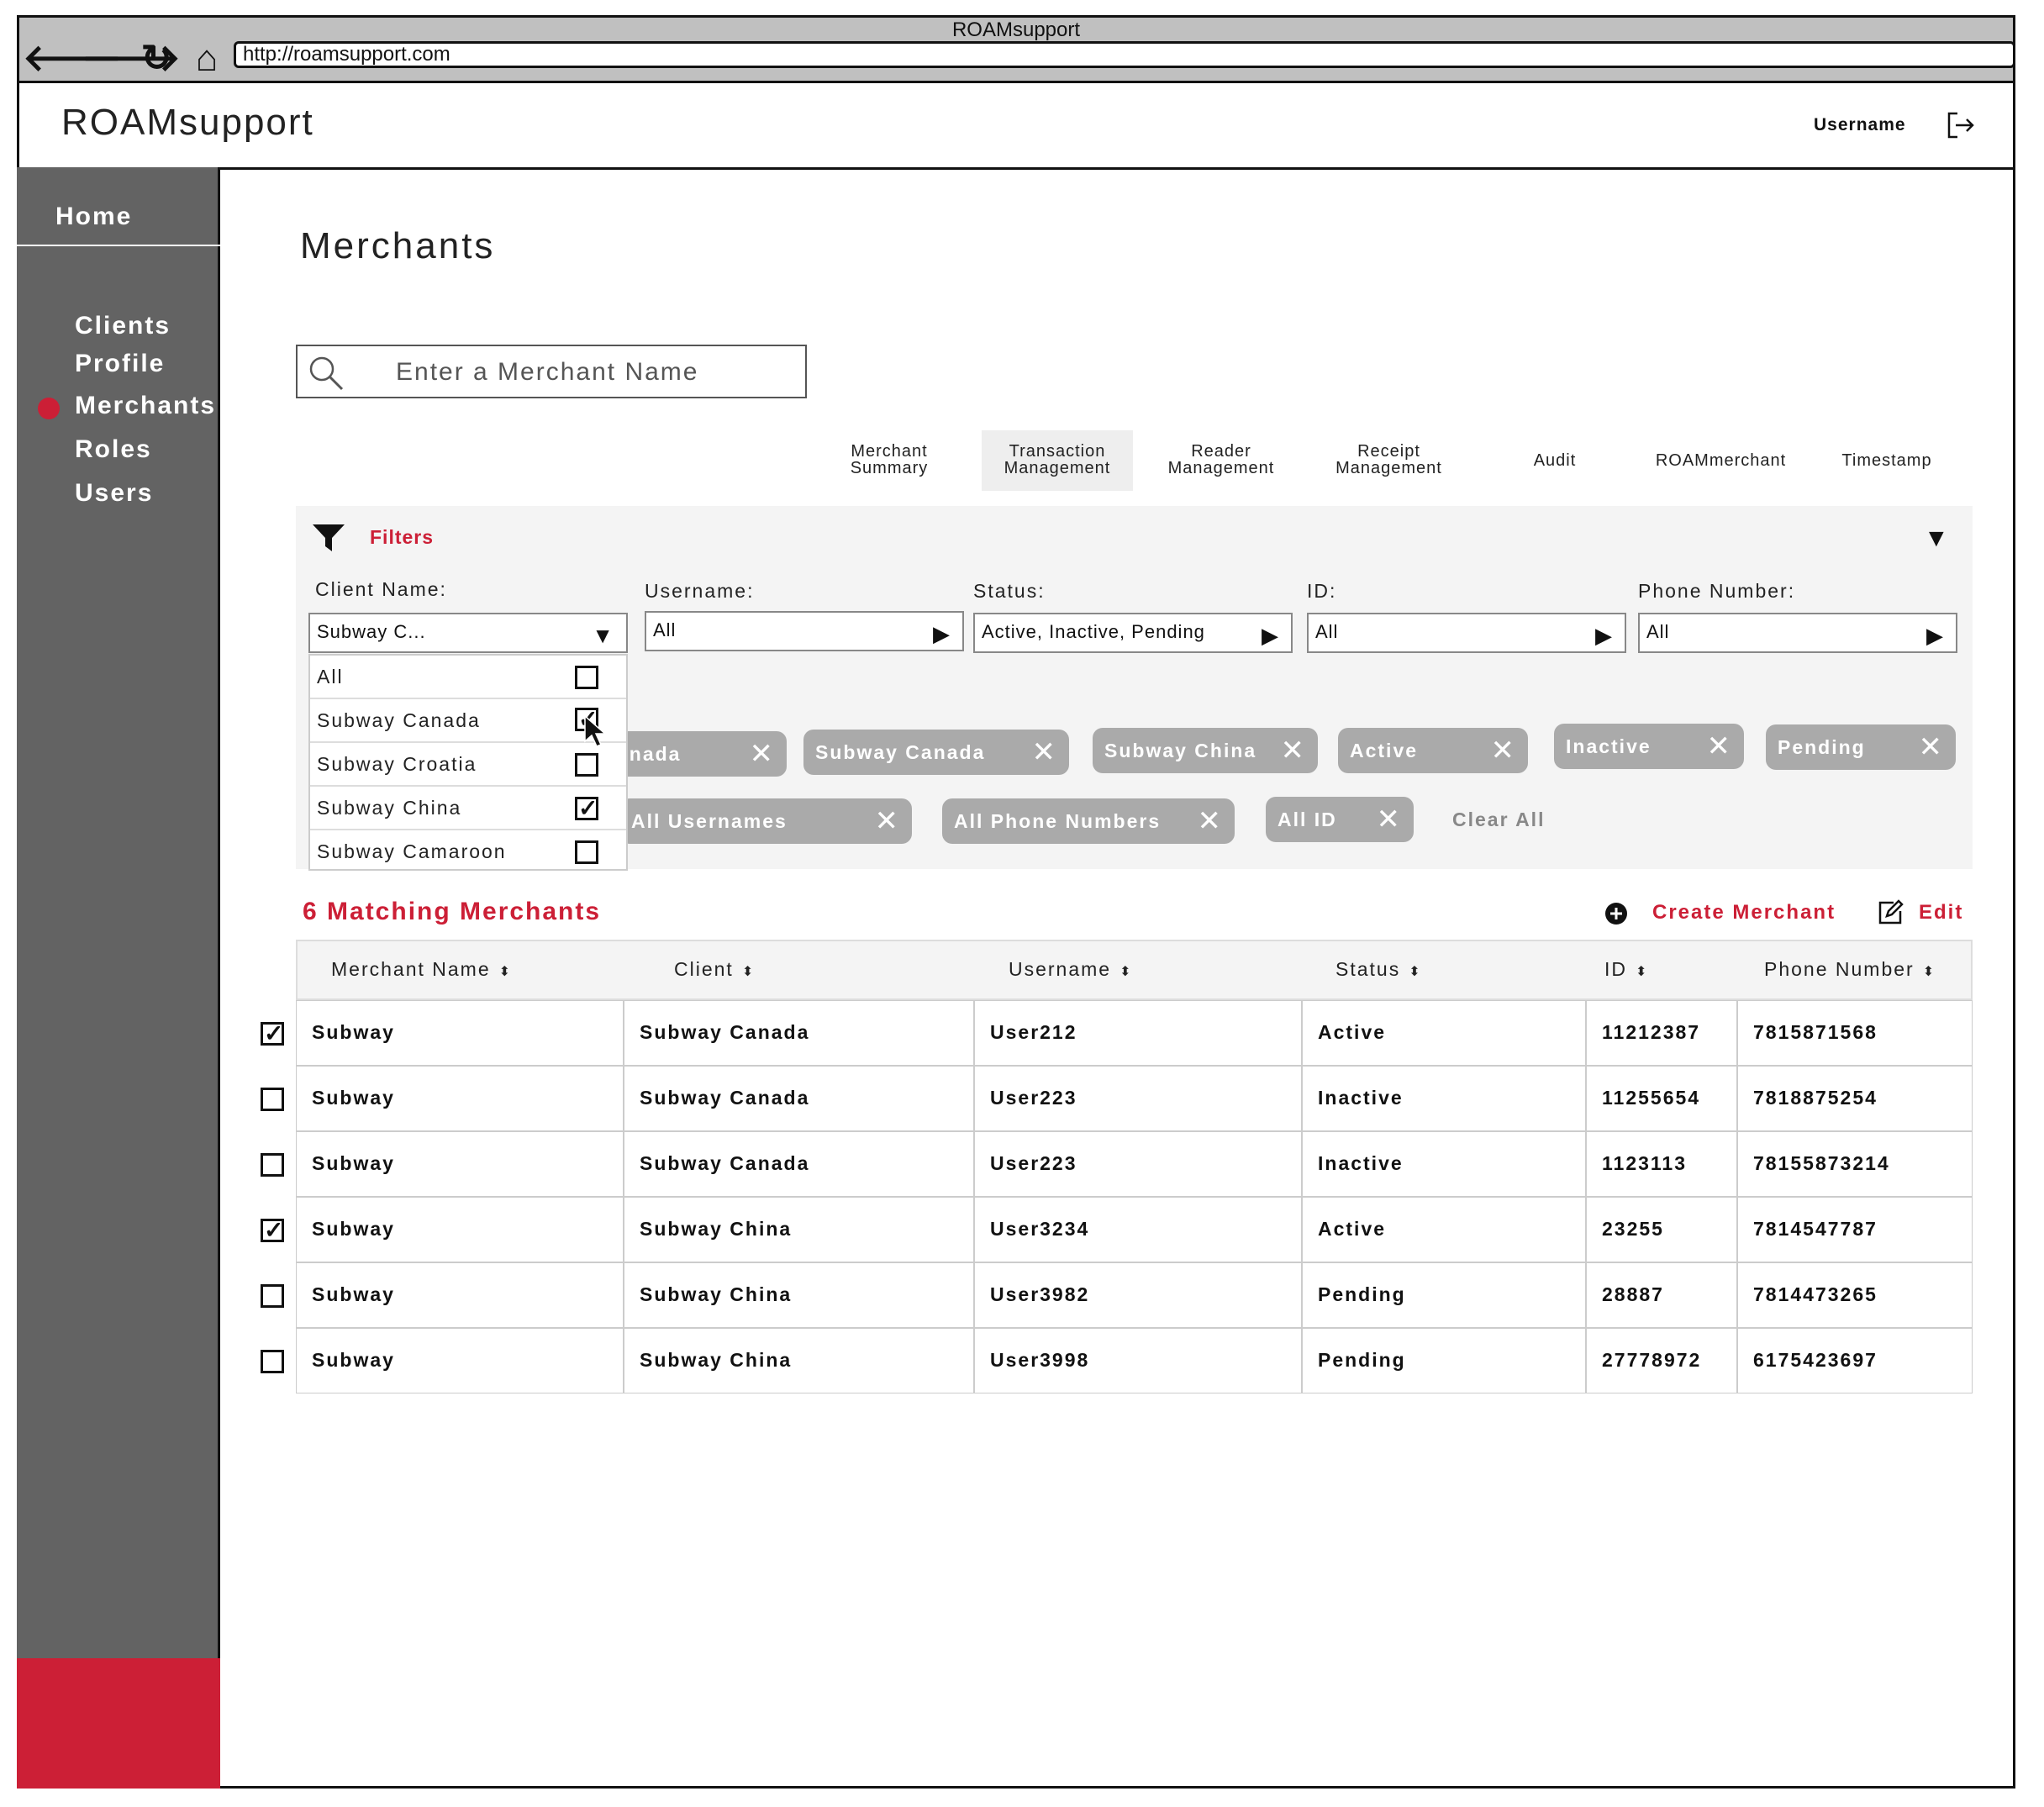 This screenshot has height=1807, width=2044. I want to click on clear-all-link: Clear All, so click(1498, 820).